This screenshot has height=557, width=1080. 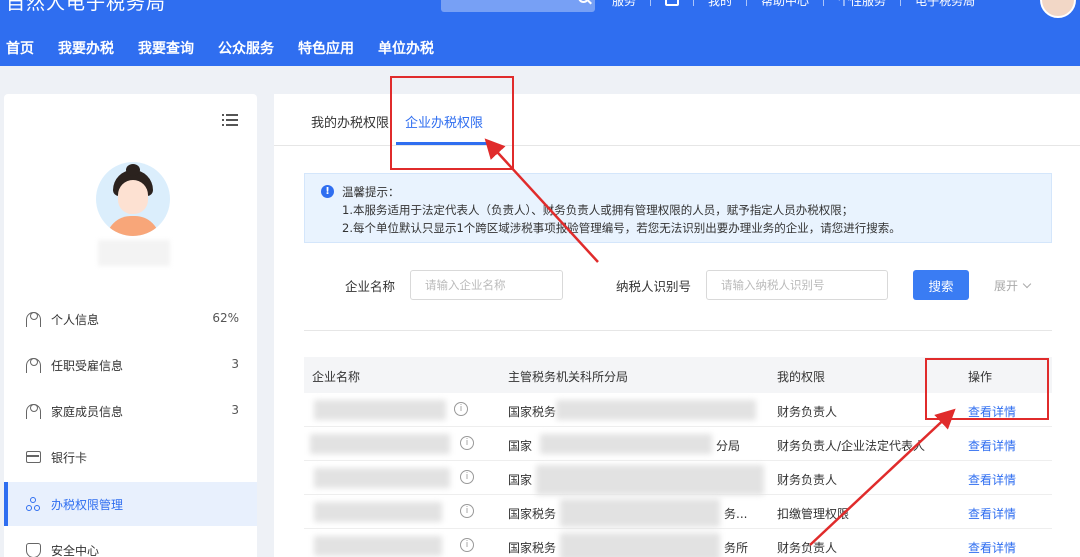 I want to click on arrow-to-tab, so click(x=541, y=200).